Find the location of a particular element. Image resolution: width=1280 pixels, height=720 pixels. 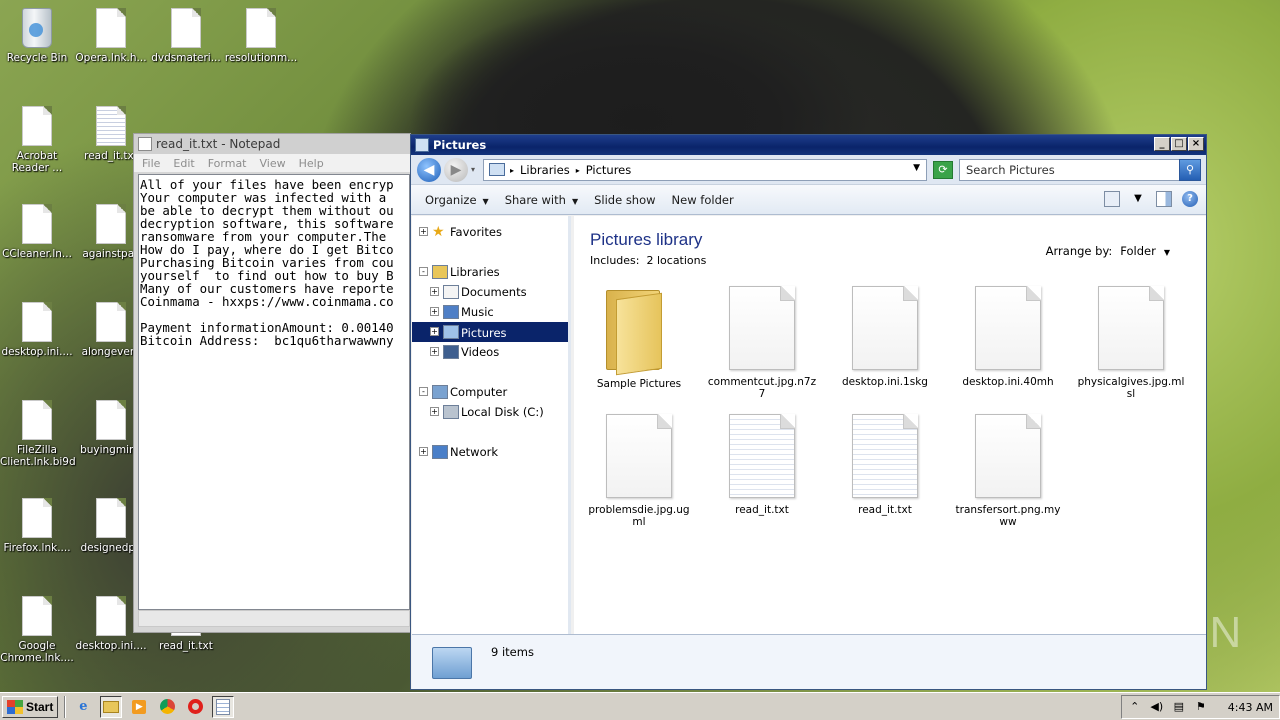

breadcrumb: ▸ Libraries ▸ Pictures ▼ is located at coordinates (705, 170).